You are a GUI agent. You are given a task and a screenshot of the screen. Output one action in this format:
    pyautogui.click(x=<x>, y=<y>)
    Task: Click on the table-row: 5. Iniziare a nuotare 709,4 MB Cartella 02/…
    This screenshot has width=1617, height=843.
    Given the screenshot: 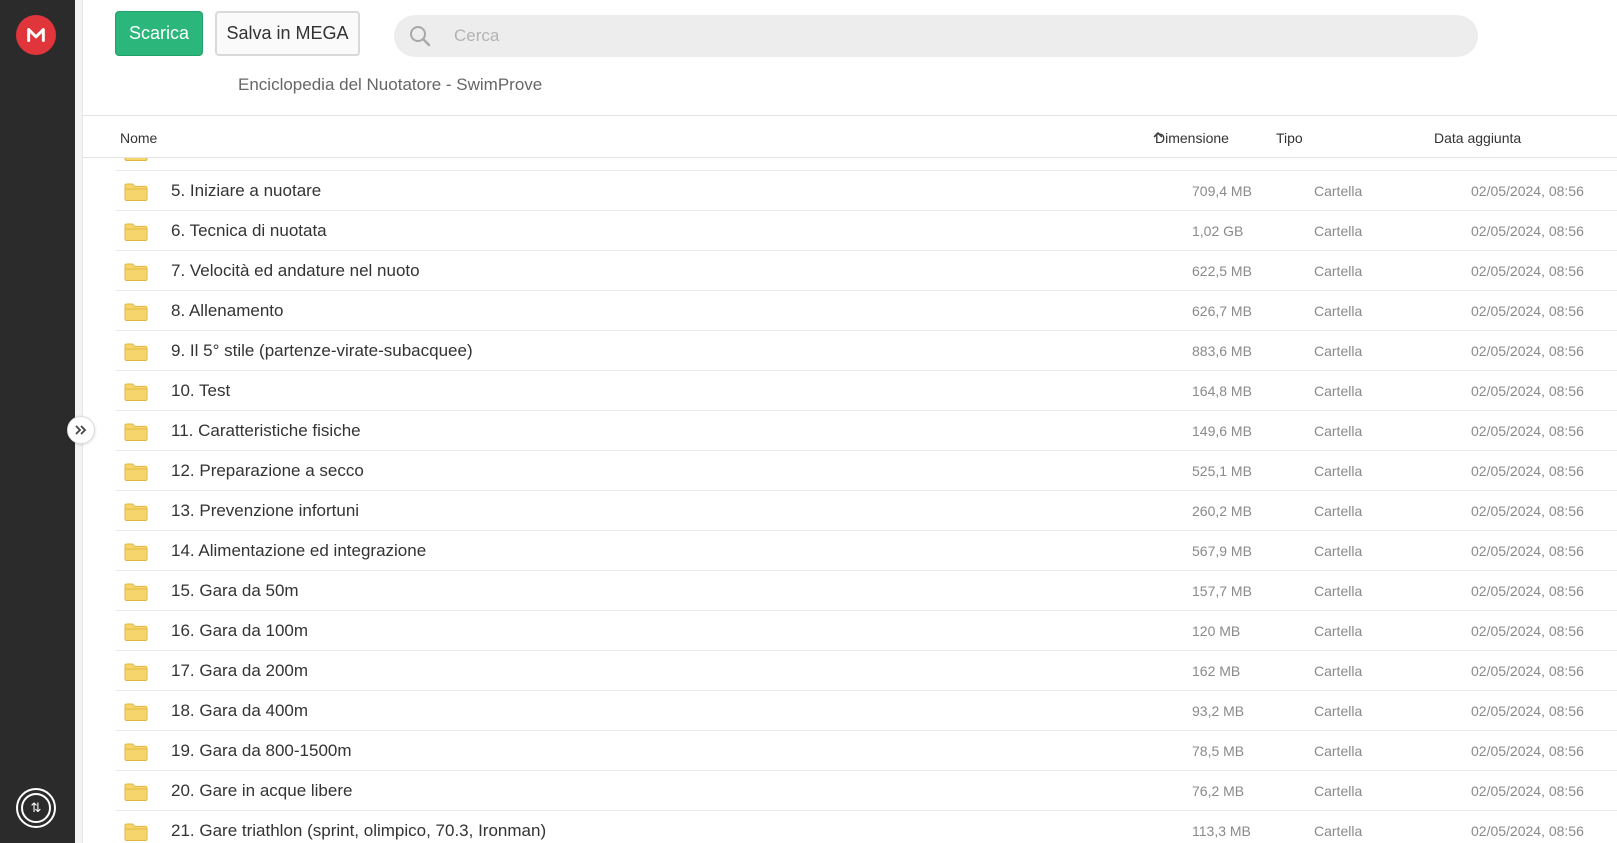 What is the action you would take?
    pyautogui.click(x=866, y=191)
    